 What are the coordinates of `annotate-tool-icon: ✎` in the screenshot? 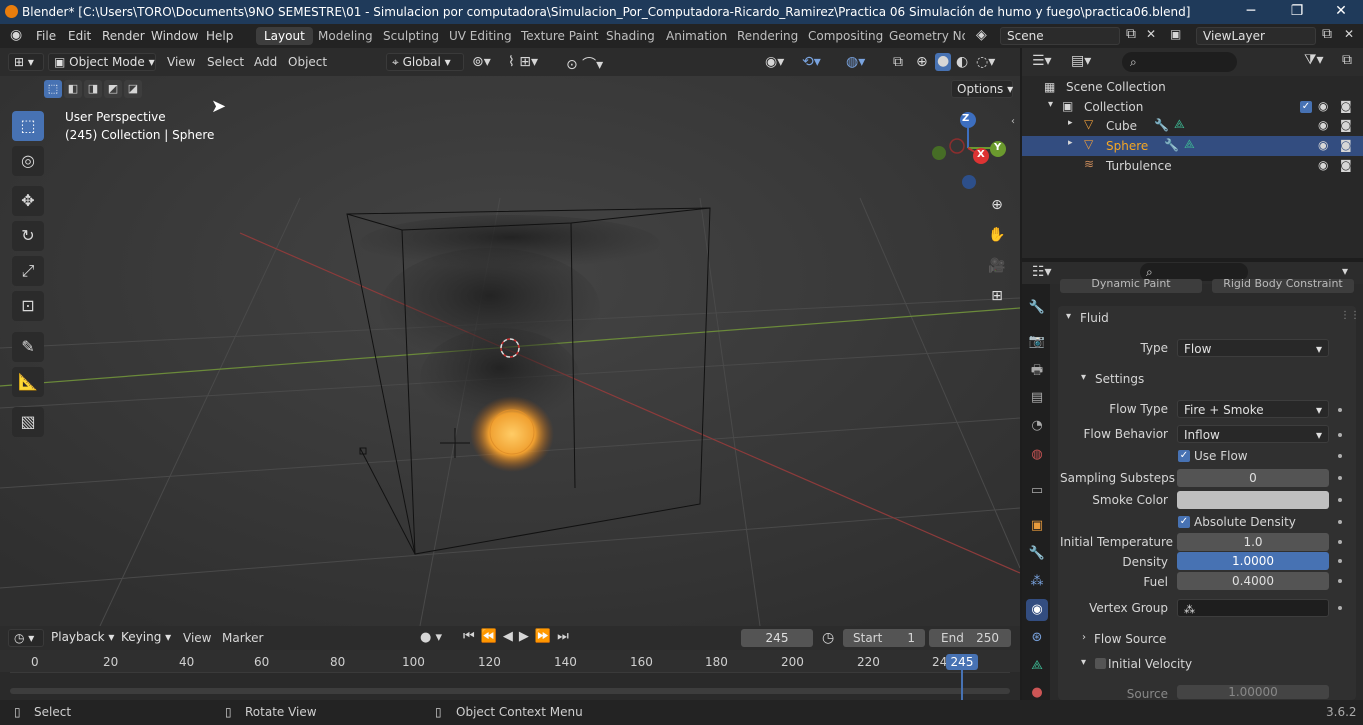 It's located at (28, 347).